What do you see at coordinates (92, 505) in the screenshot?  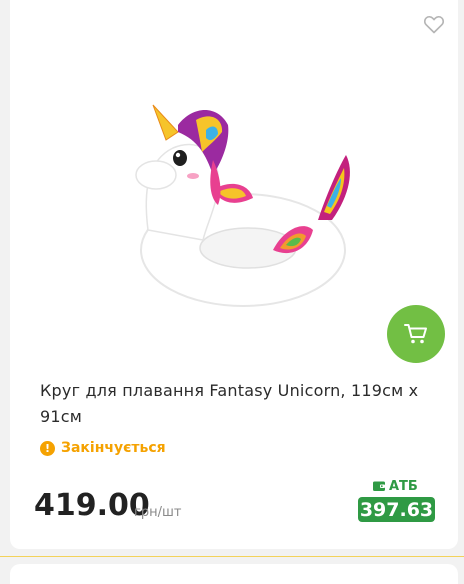 I see `regular-price: 419.00` at bounding box center [92, 505].